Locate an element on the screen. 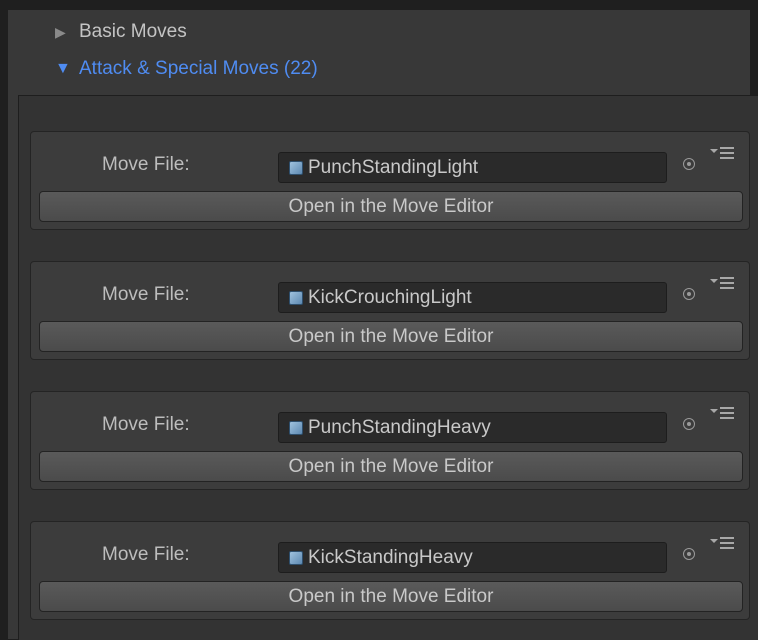 This screenshot has height=640, width=758. foldout-label: Basic Moves is located at coordinates (133, 31).